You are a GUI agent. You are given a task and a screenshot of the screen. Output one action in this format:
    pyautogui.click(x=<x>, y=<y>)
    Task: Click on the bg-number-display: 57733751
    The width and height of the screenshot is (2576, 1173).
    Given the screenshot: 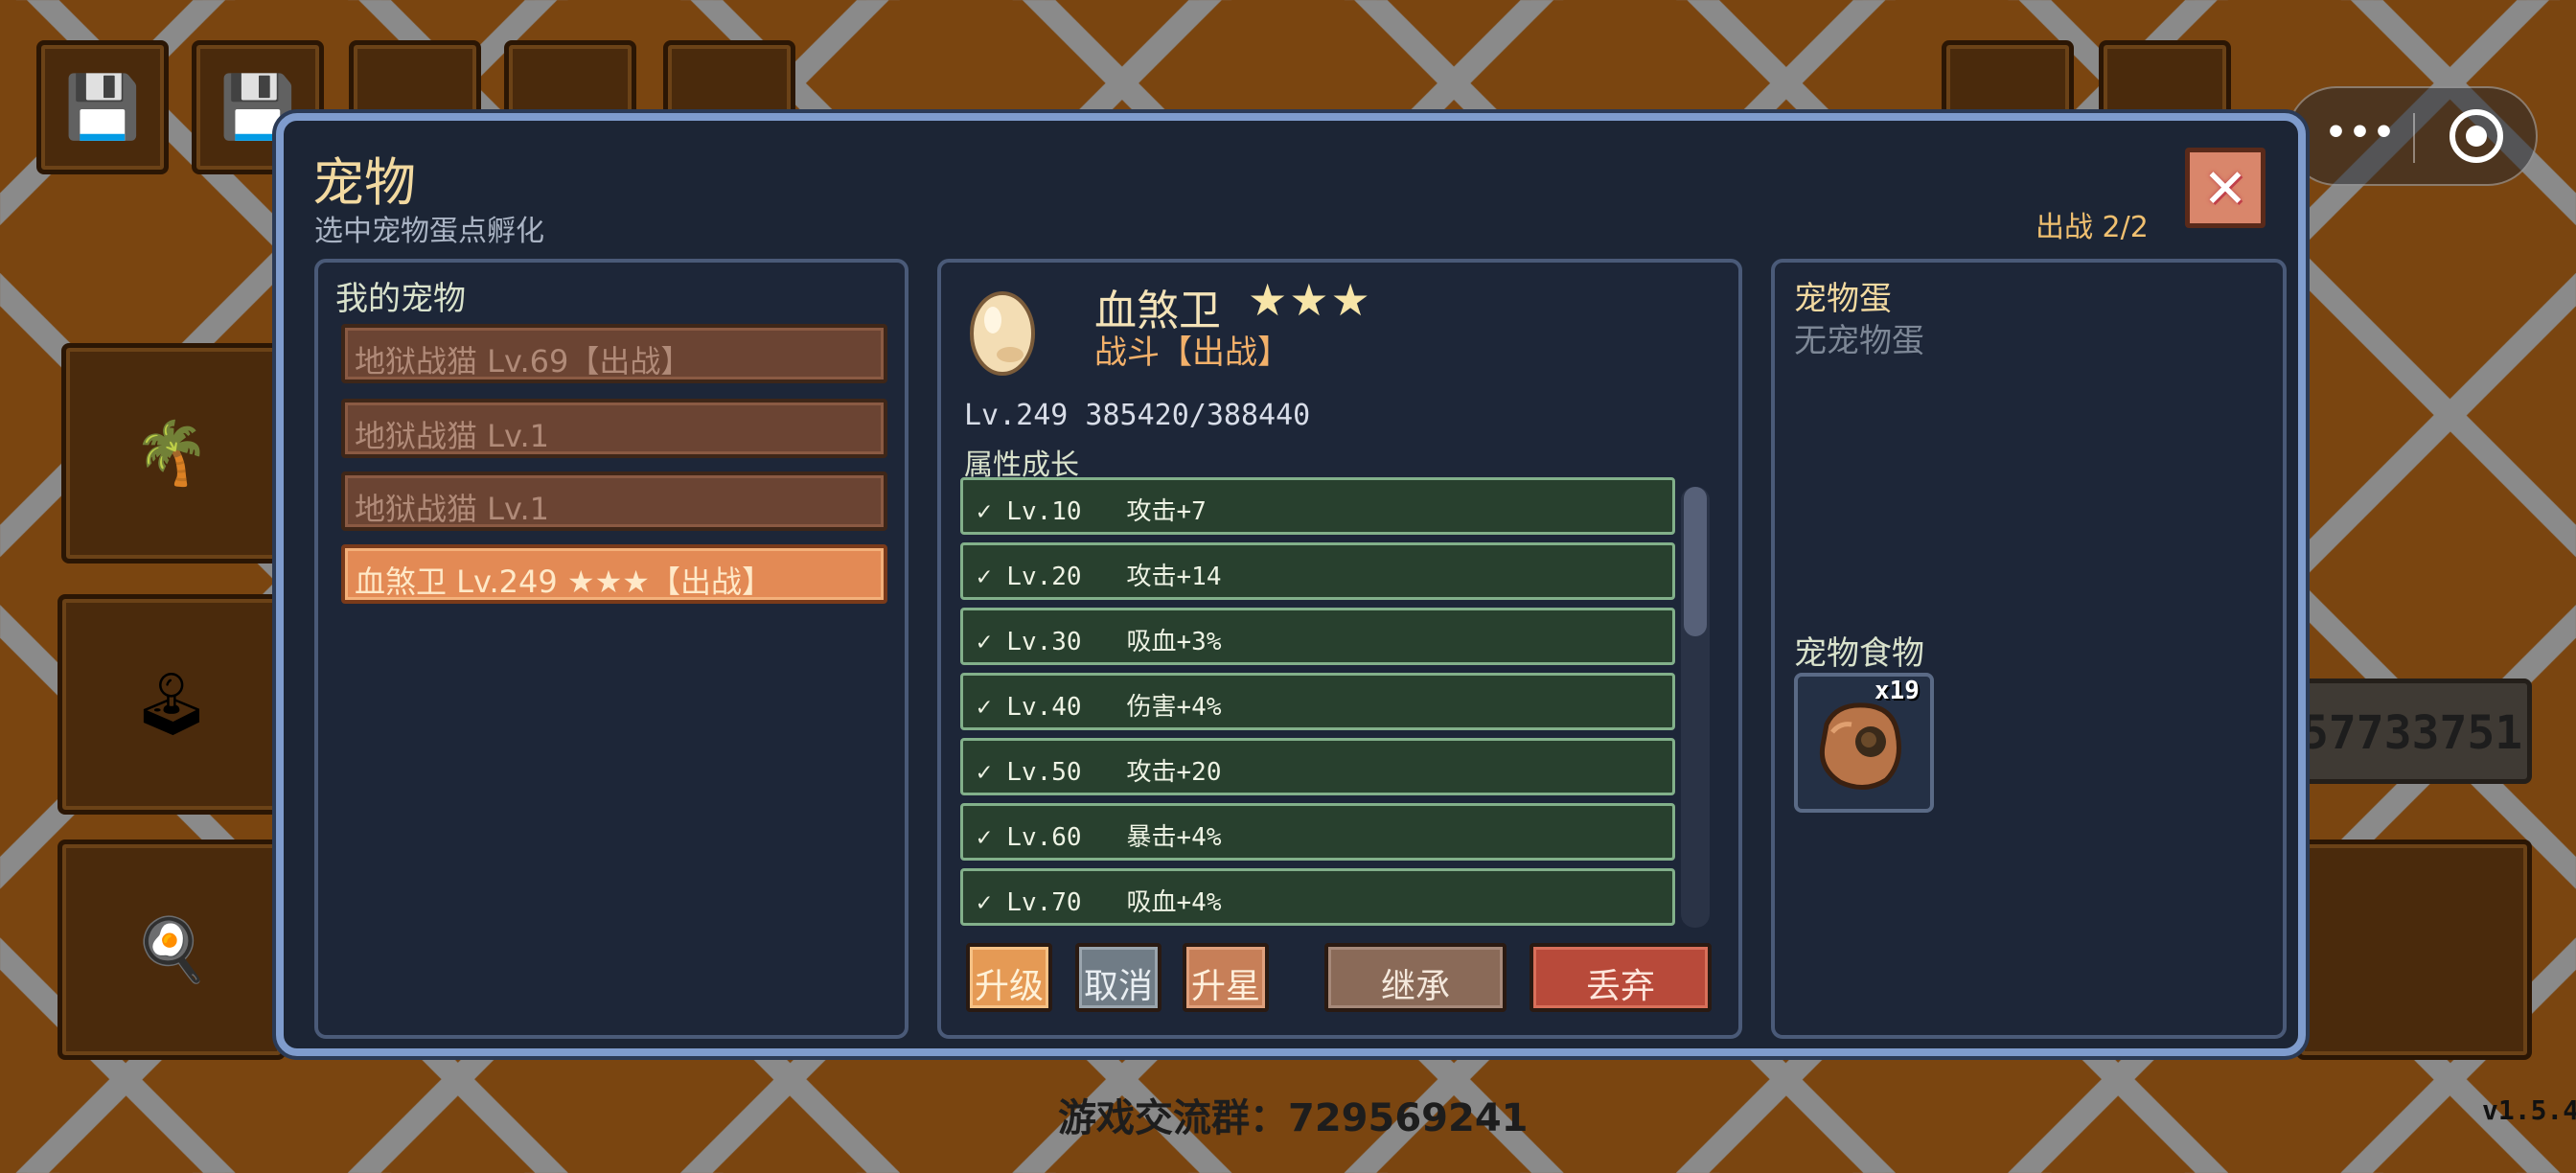 What is the action you would take?
    pyautogui.click(x=2414, y=731)
    